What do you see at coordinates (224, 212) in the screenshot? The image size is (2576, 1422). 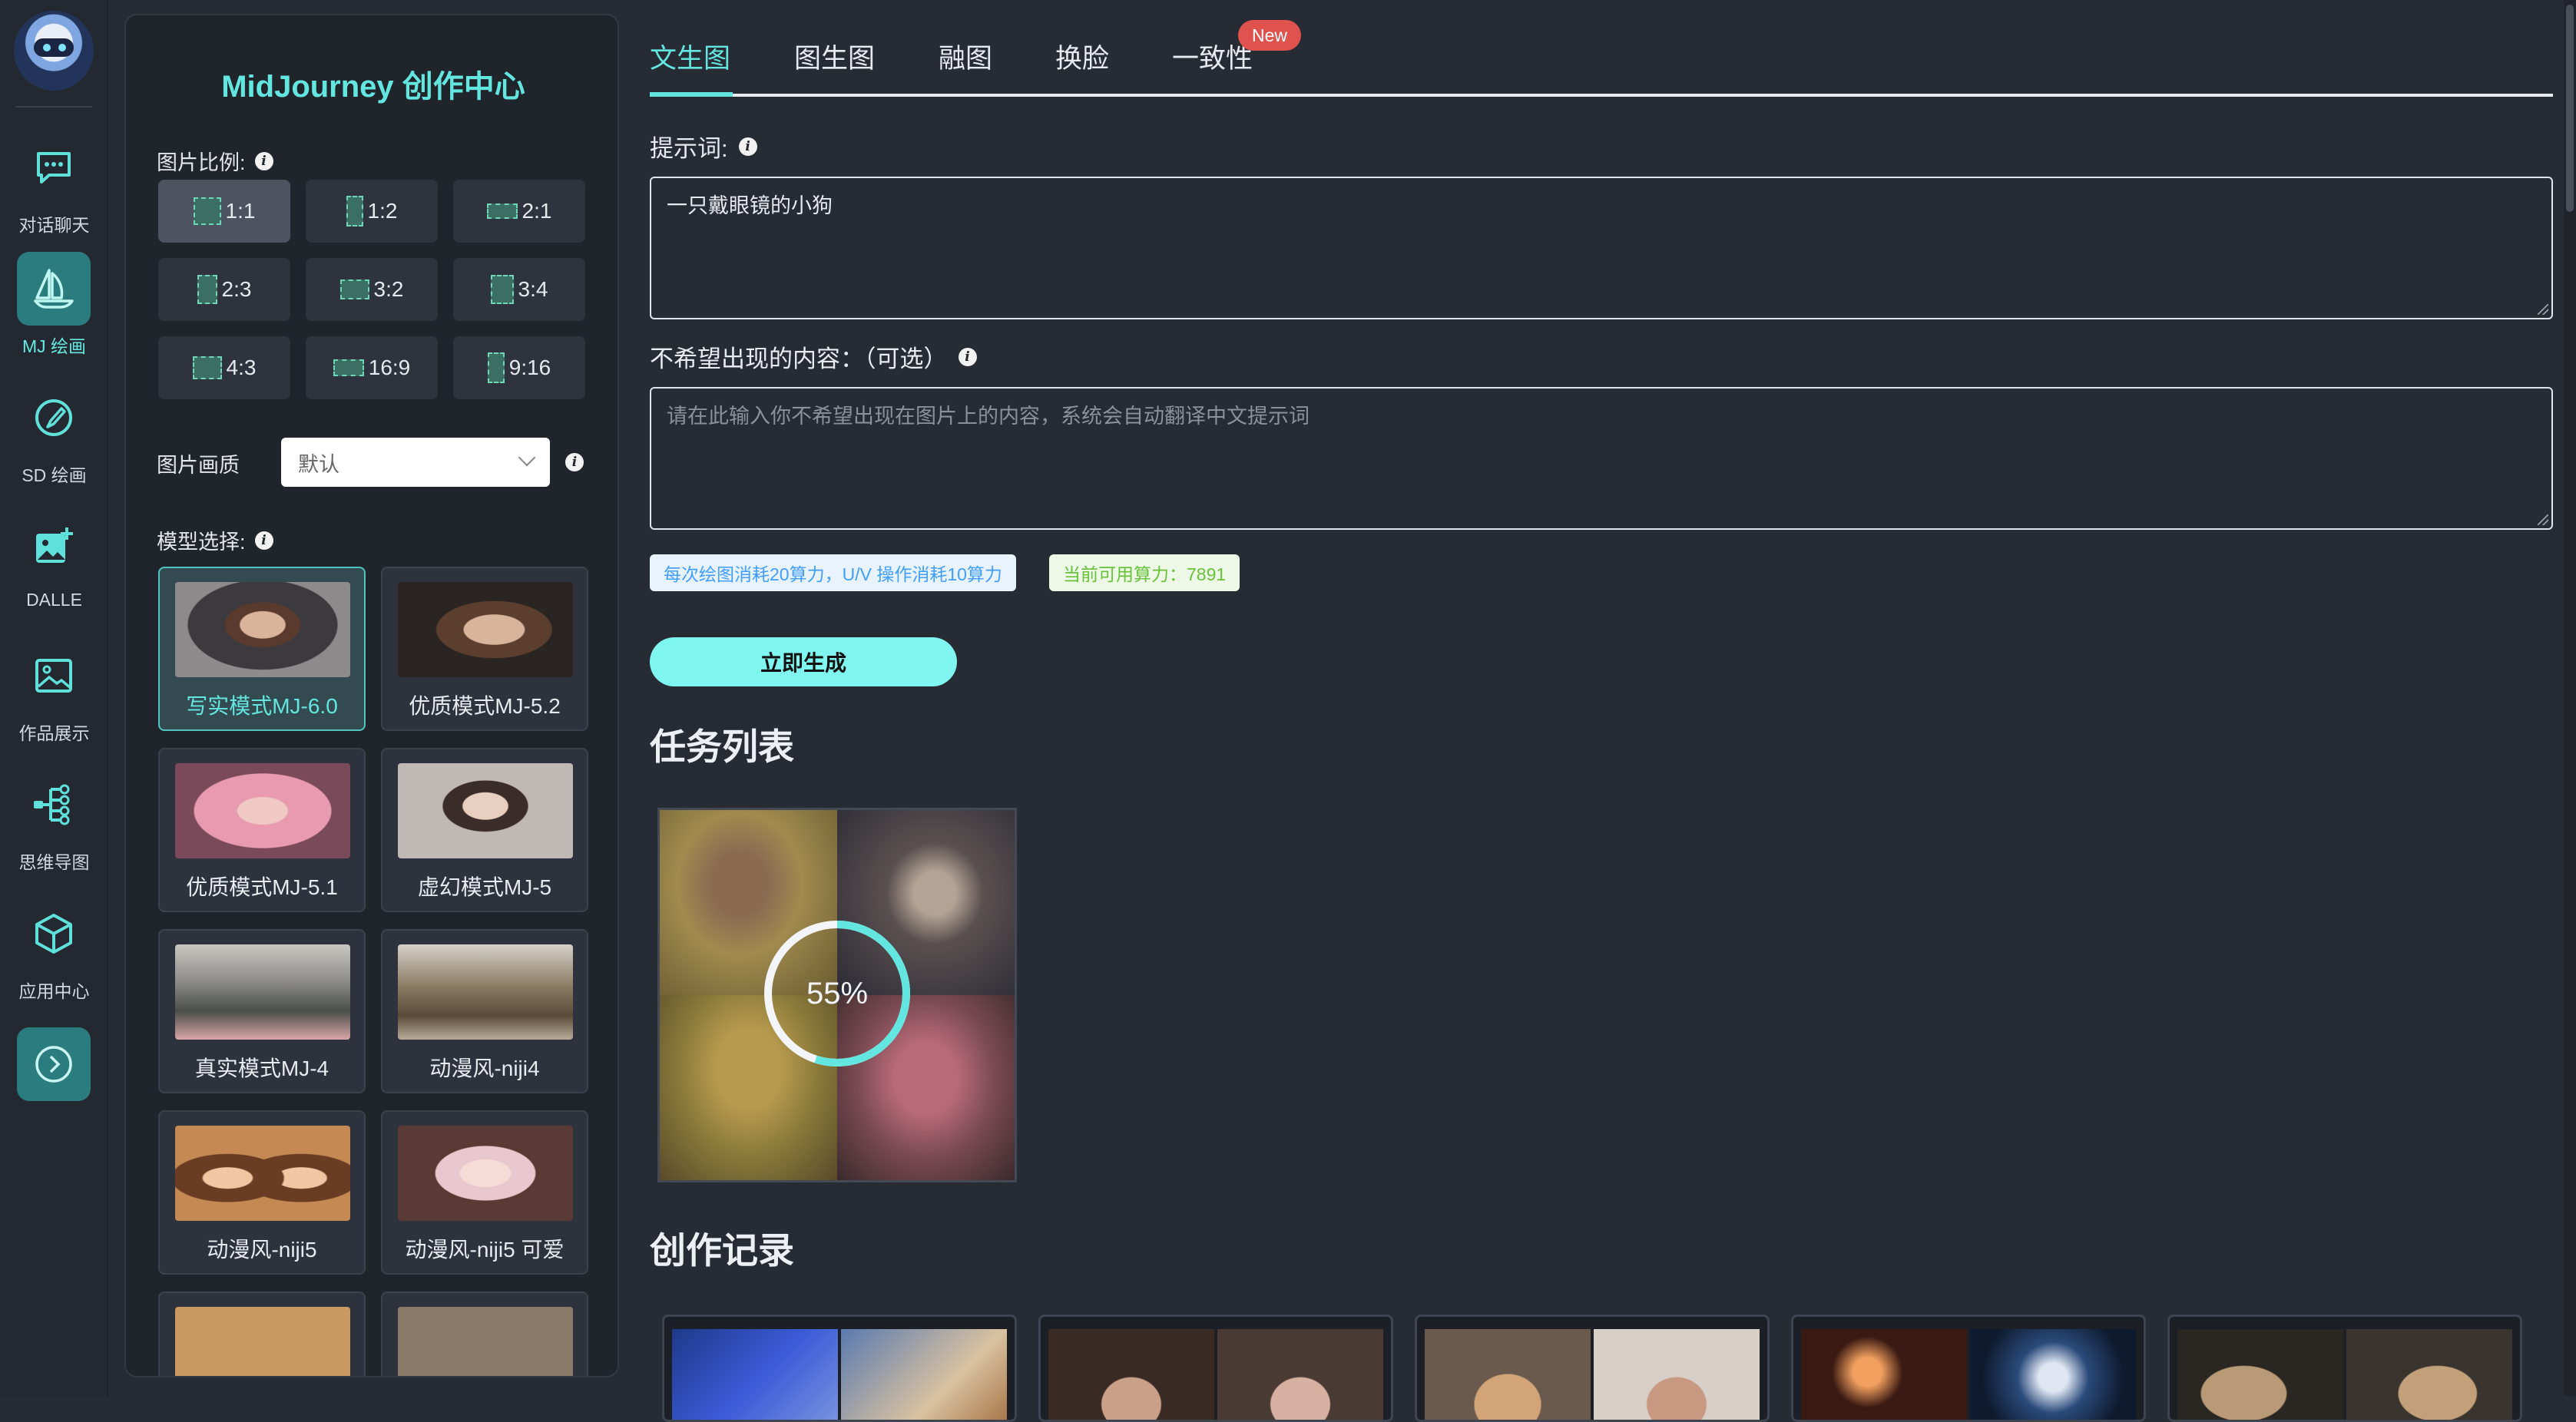 I see `ratio-option-1-1: 1:1` at bounding box center [224, 212].